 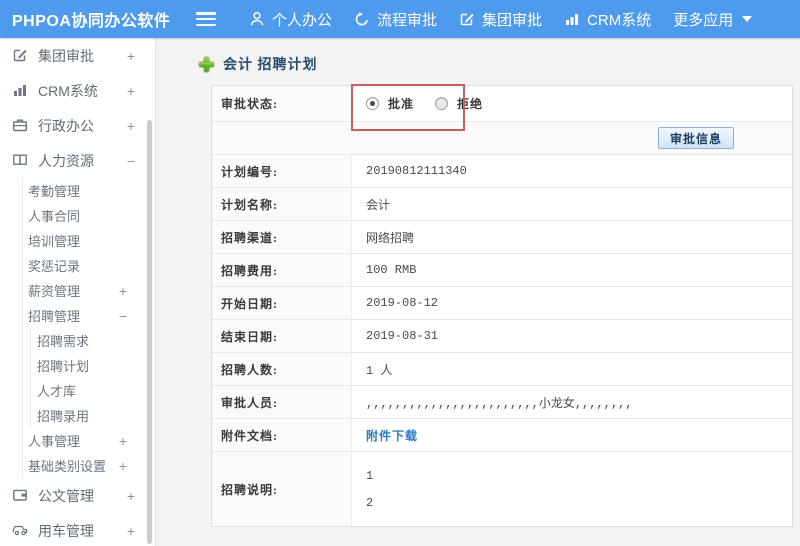 What do you see at coordinates (372, 103) in the screenshot?
I see `approve-radio` at bounding box center [372, 103].